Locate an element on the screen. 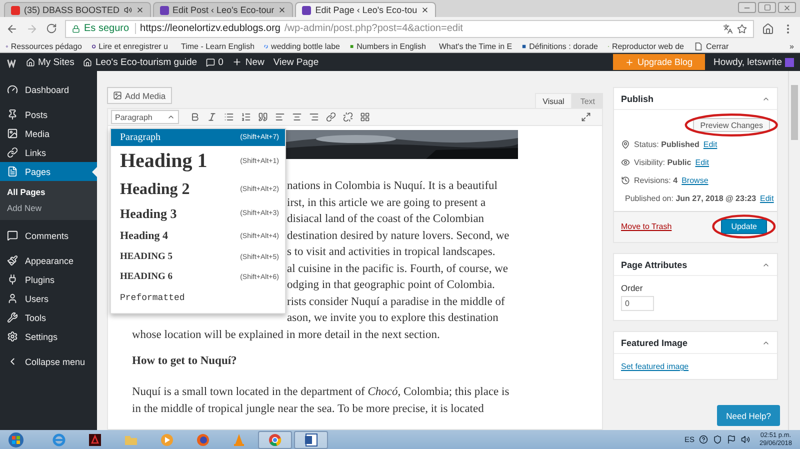 The image size is (800, 449). circle-icon is located at coordinates (94, 46).